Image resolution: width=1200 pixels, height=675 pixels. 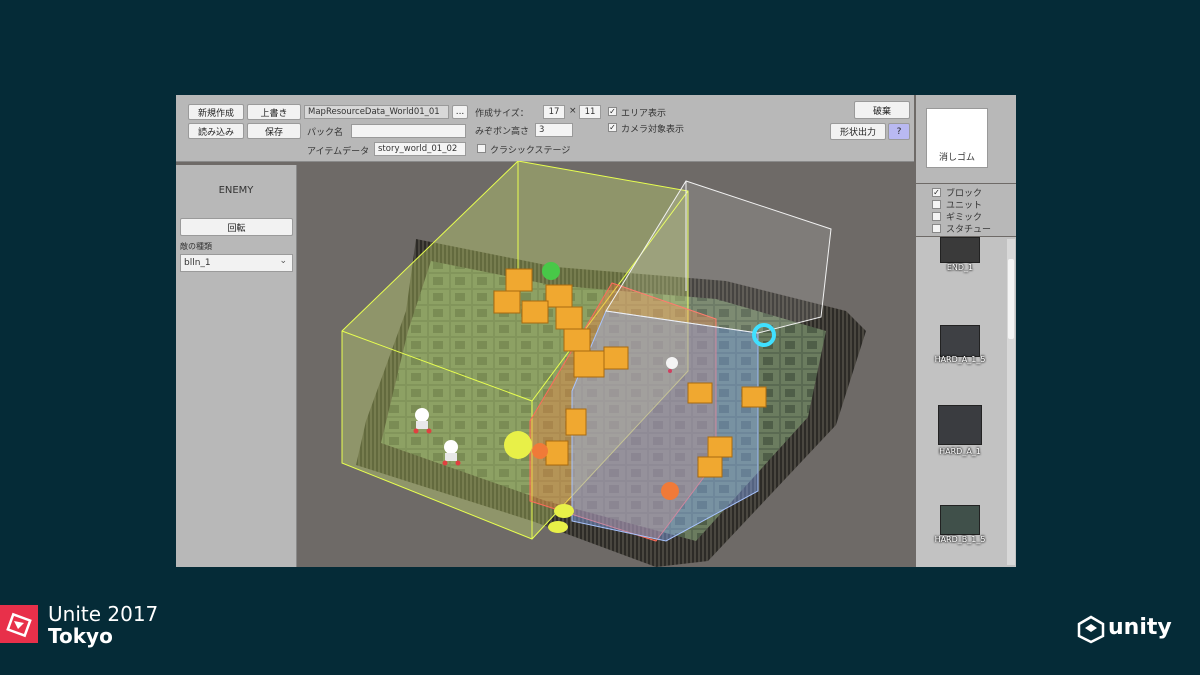 I want to click on overwrite-button: 上書き, so click(x=274, y=112).